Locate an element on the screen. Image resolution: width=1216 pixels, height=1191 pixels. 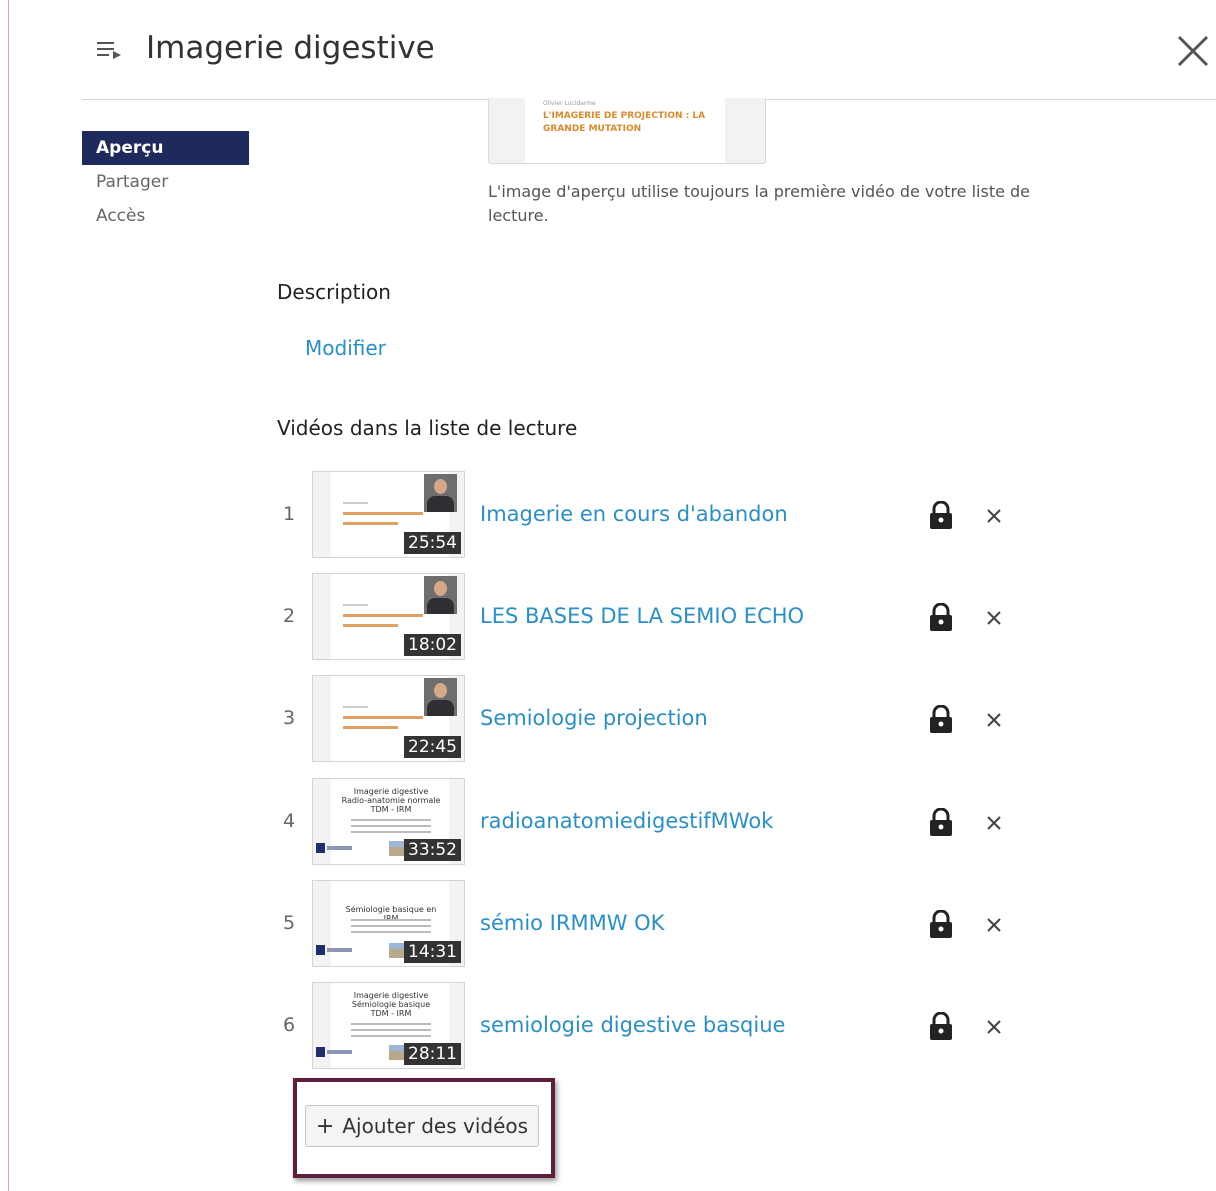
video-thumbnail: Sémiologie basique en IRM 14:31 is located at coordinates (388, 923).